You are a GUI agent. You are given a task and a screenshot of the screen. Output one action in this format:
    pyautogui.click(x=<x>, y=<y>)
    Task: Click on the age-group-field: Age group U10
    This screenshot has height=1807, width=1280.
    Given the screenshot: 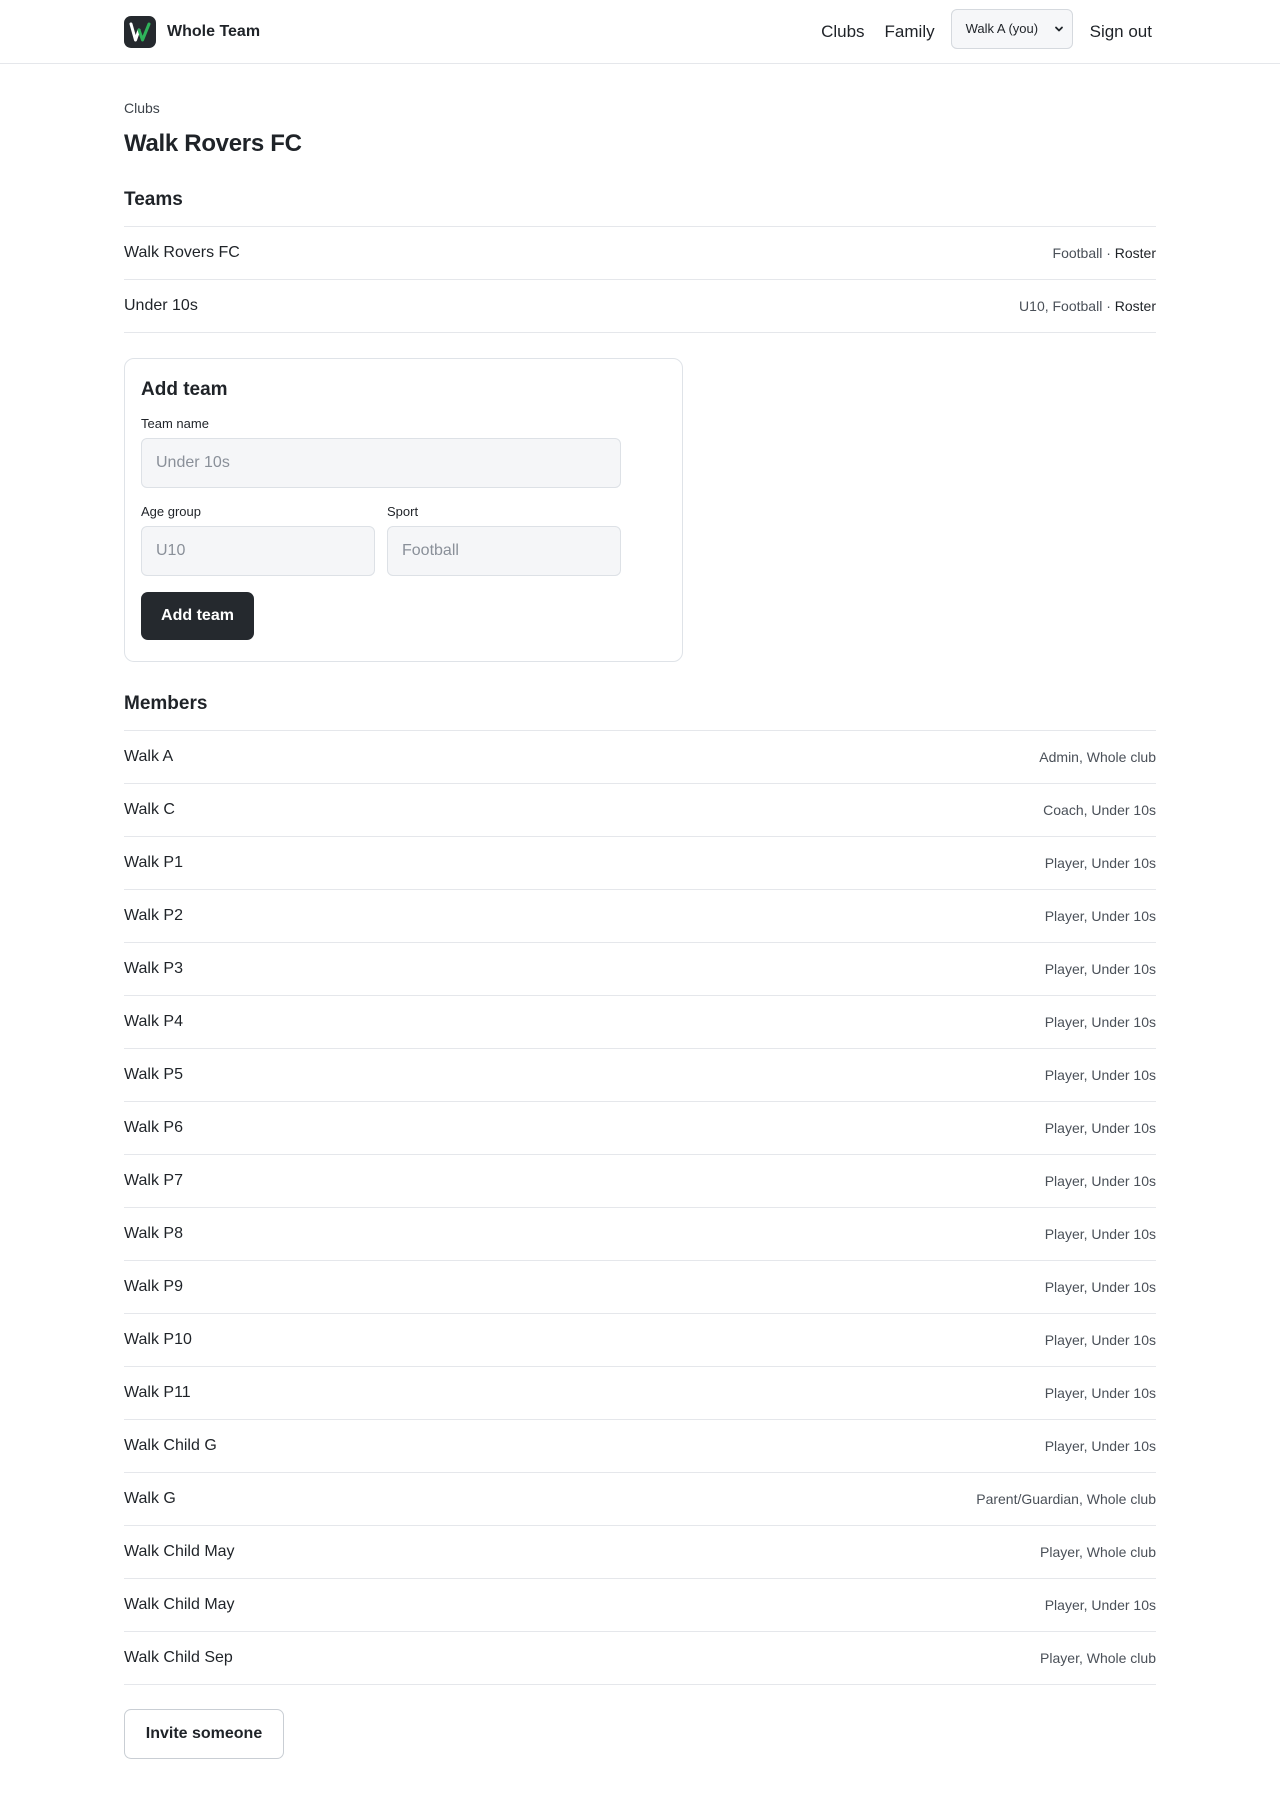 What is the action you would take?
    pyautogui.click(x=258, y=539)
    